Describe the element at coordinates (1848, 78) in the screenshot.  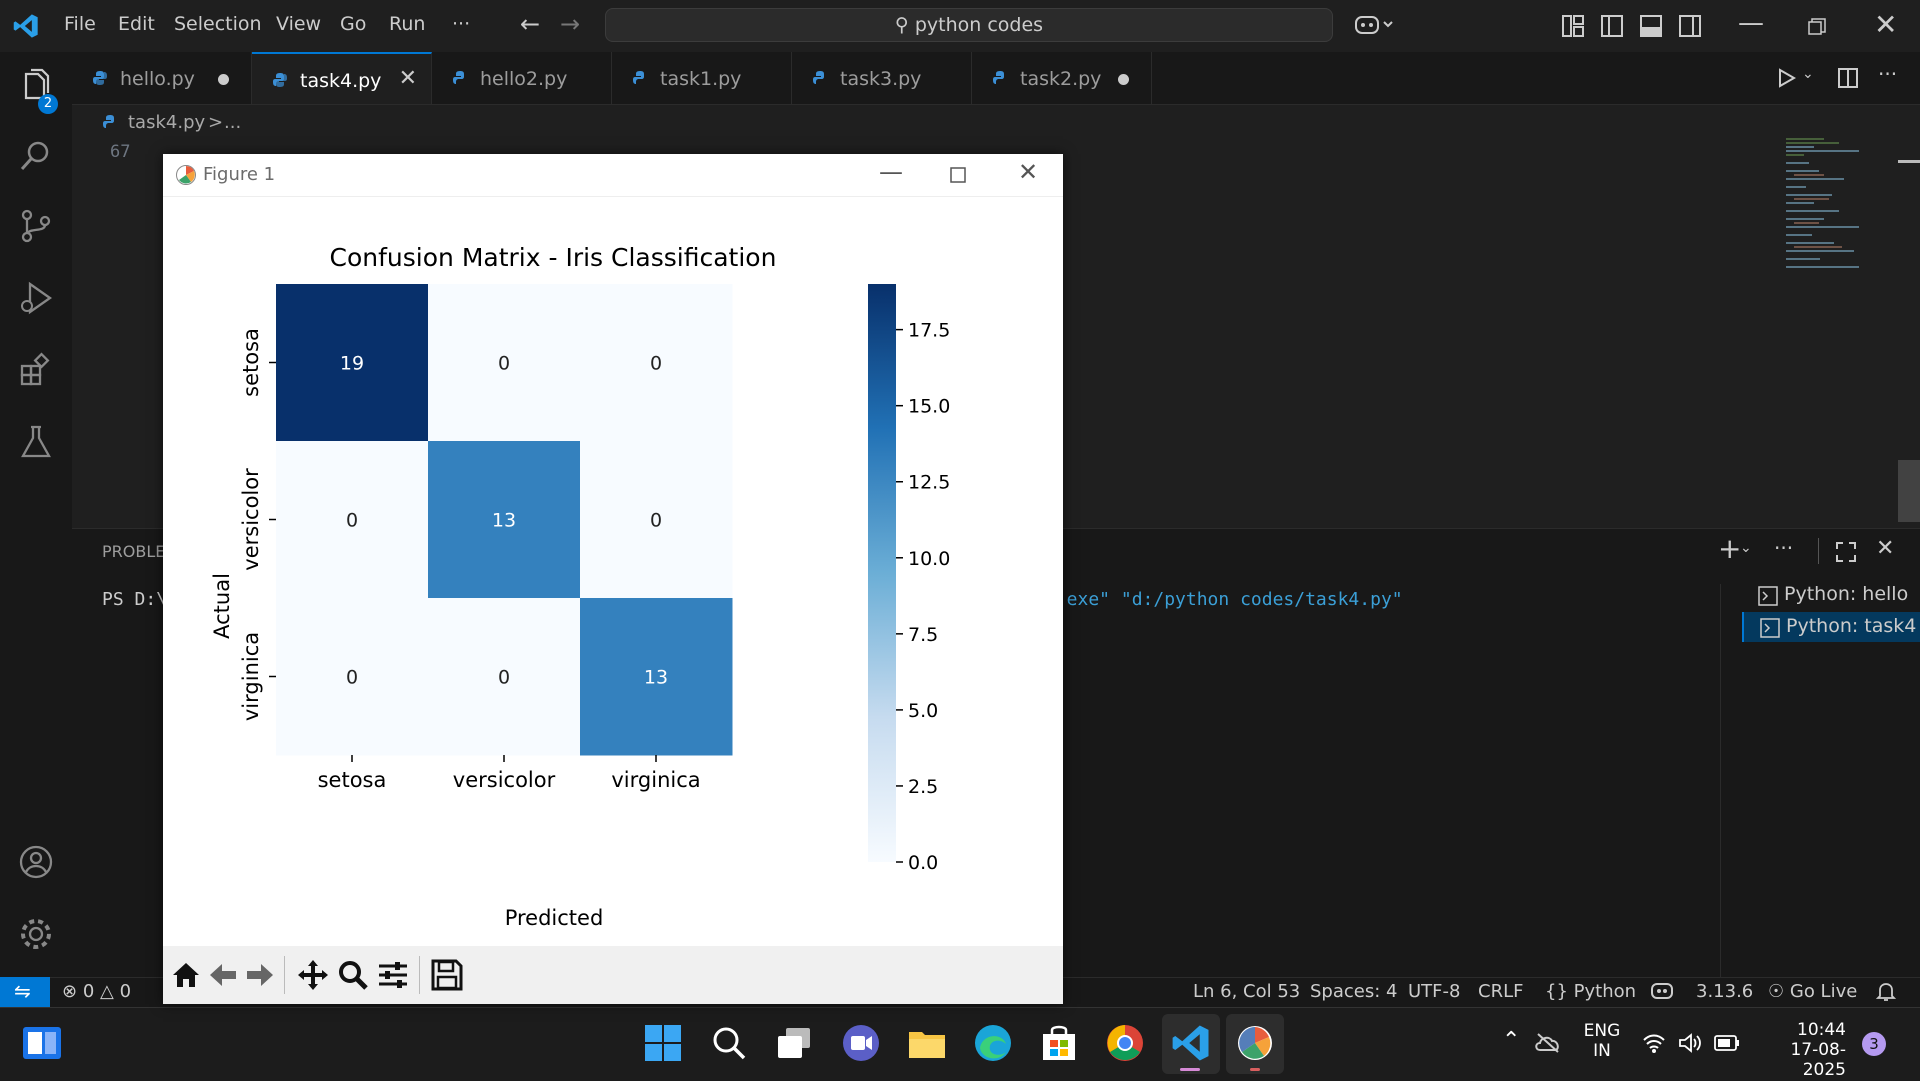
I see `split-editor-icon` at that location.